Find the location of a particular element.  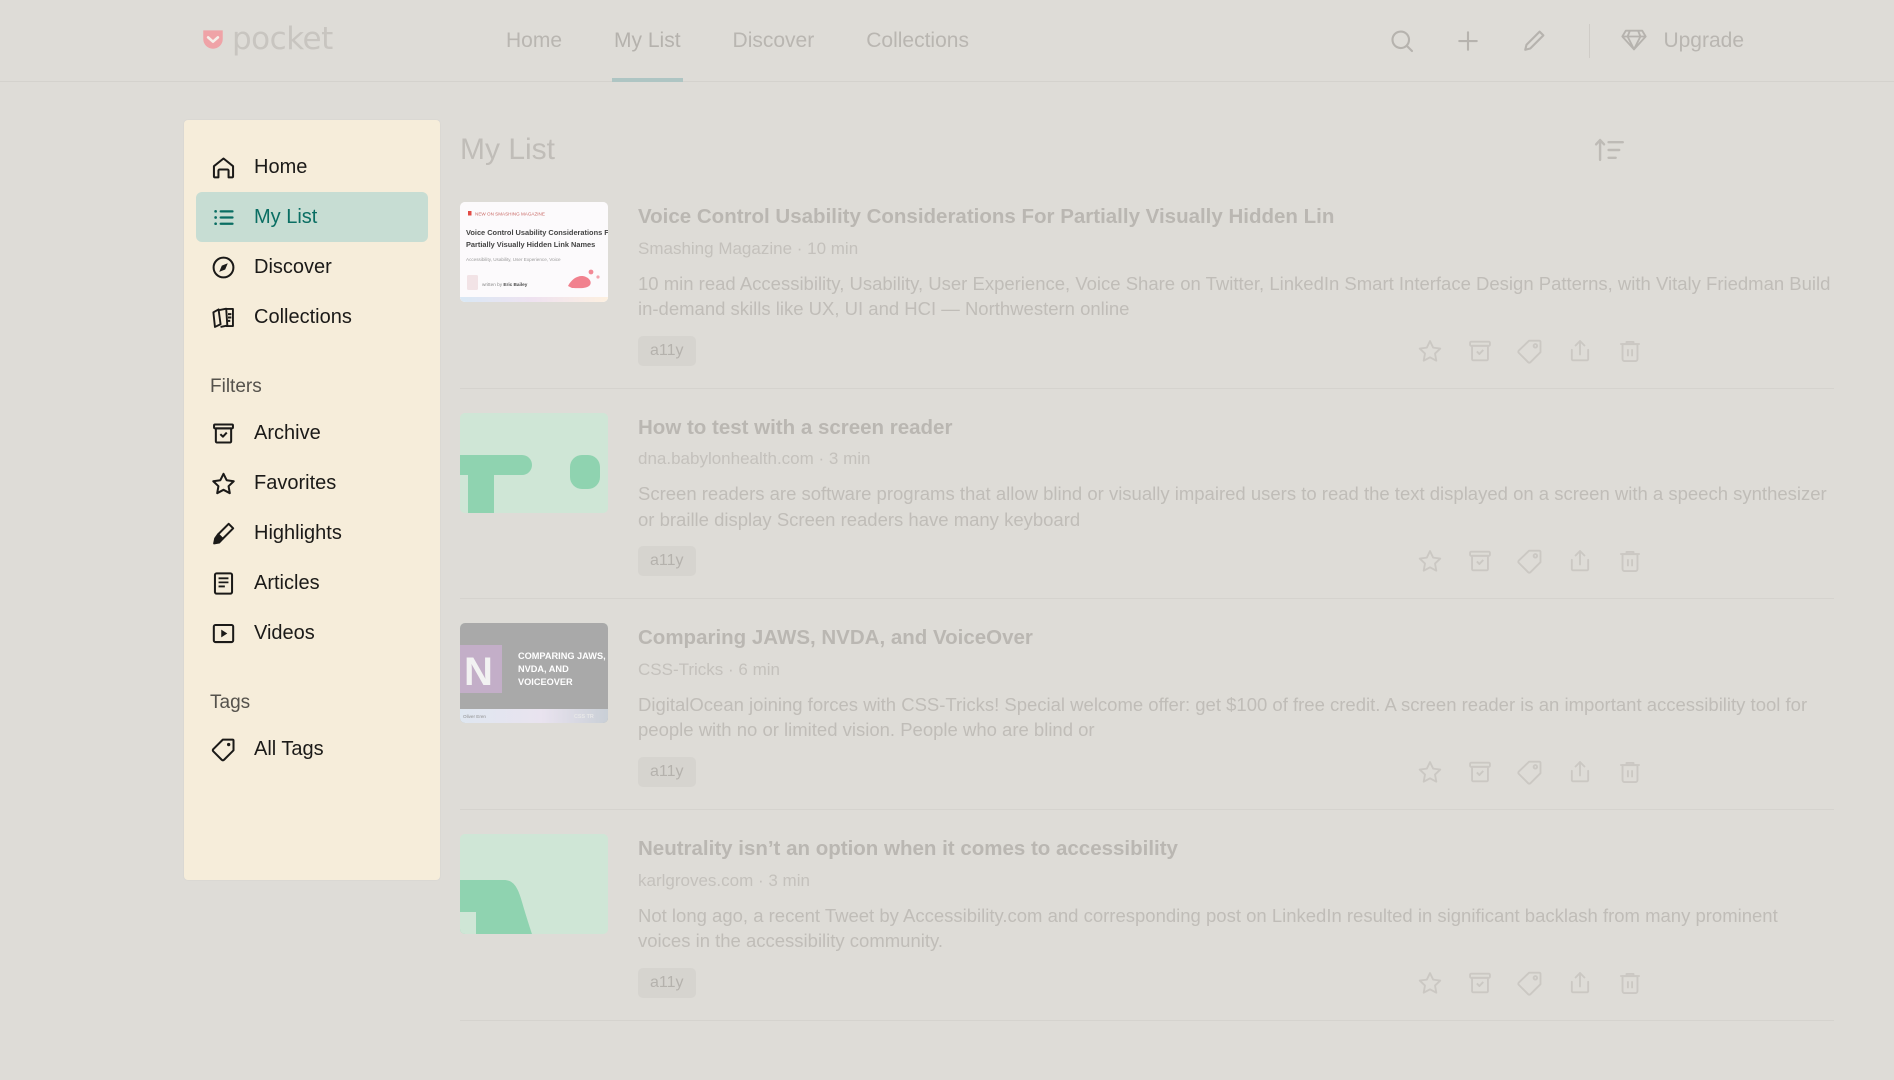

article-meta: karlgroves.com · 3 min is located at coordinates (724, 880).